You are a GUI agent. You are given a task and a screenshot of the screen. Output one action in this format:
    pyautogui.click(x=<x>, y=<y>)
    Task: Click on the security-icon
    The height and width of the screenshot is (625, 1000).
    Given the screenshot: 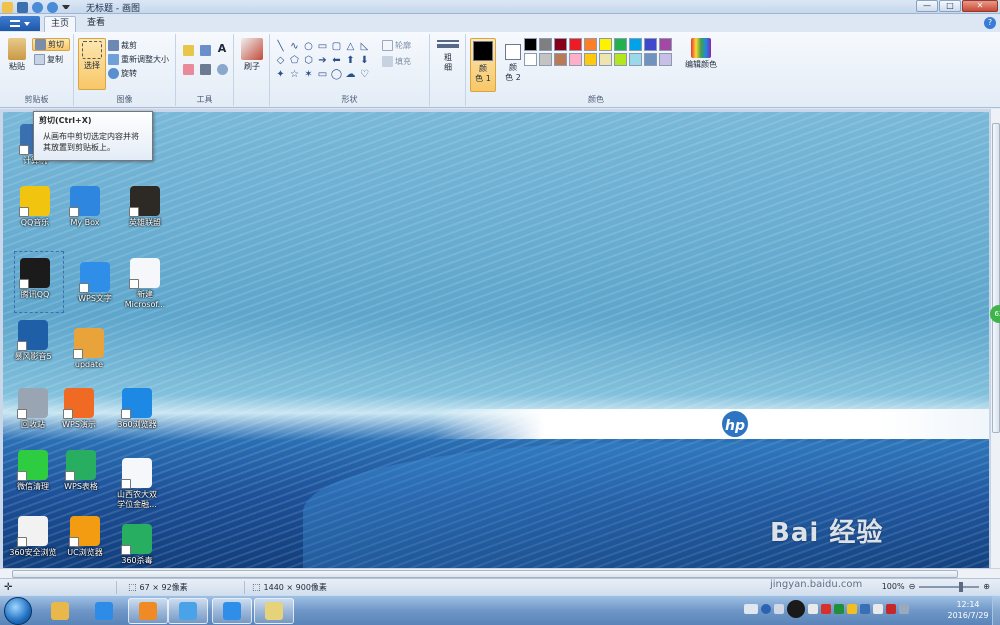 What is the action you would take?
    pyautogui.click(x=852, y=609)
    